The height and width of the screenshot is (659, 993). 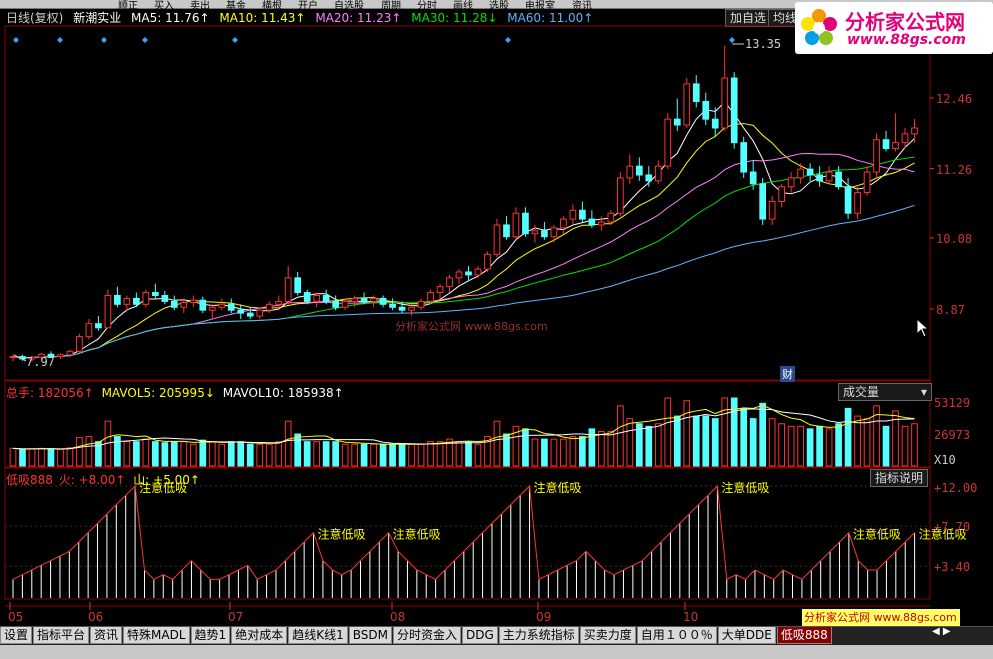 What do you see at coordinates (210, 635) in the screenshot?
I see `indicator-tab: 趋势1` at bounding box center [210, 635].